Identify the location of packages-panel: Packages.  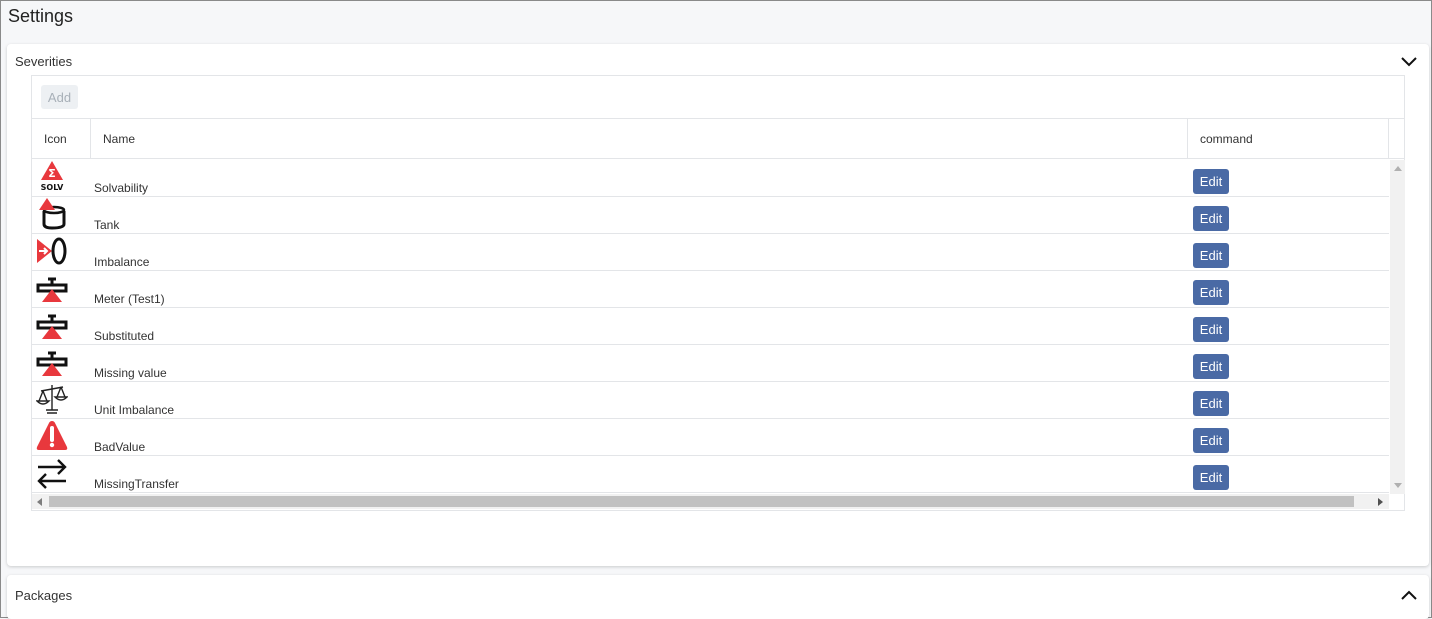
(718, 597).